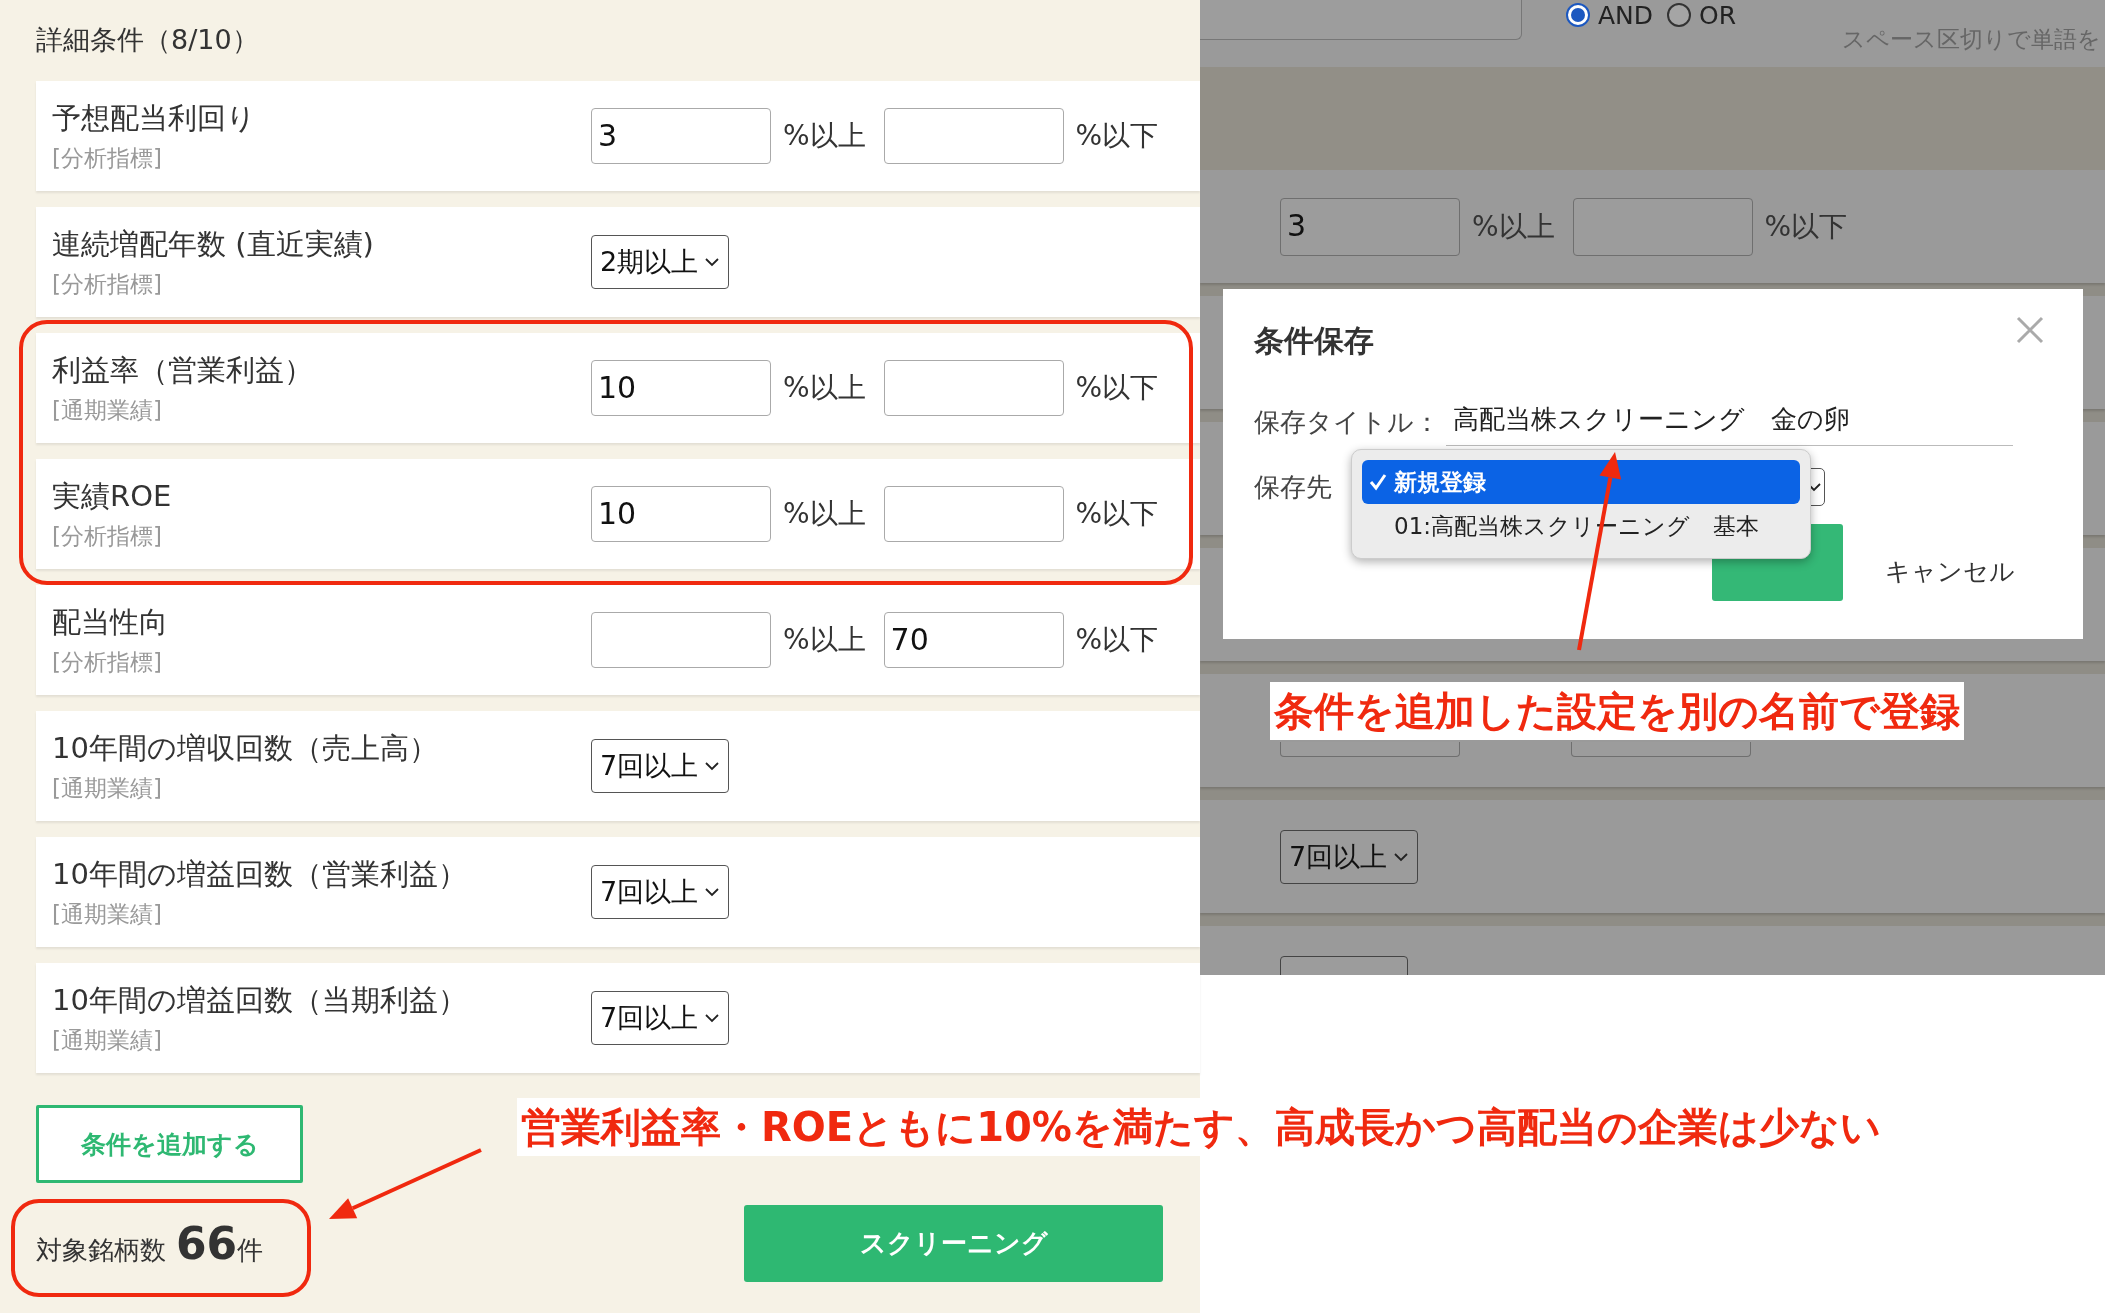 The image size is (2105, 1313). Describe the element at coordinates (260, 1000) in the screenshot. I see `condition-label: 10年間の増益回数（当期利益）` at that location.